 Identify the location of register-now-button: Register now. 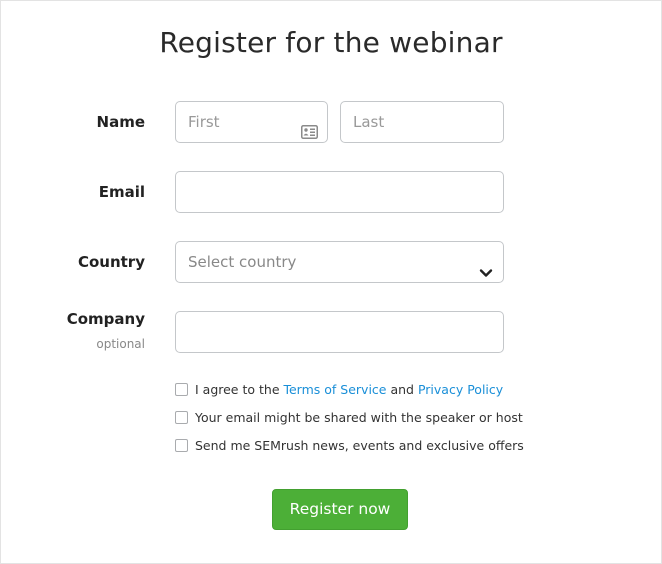
(340, 509).